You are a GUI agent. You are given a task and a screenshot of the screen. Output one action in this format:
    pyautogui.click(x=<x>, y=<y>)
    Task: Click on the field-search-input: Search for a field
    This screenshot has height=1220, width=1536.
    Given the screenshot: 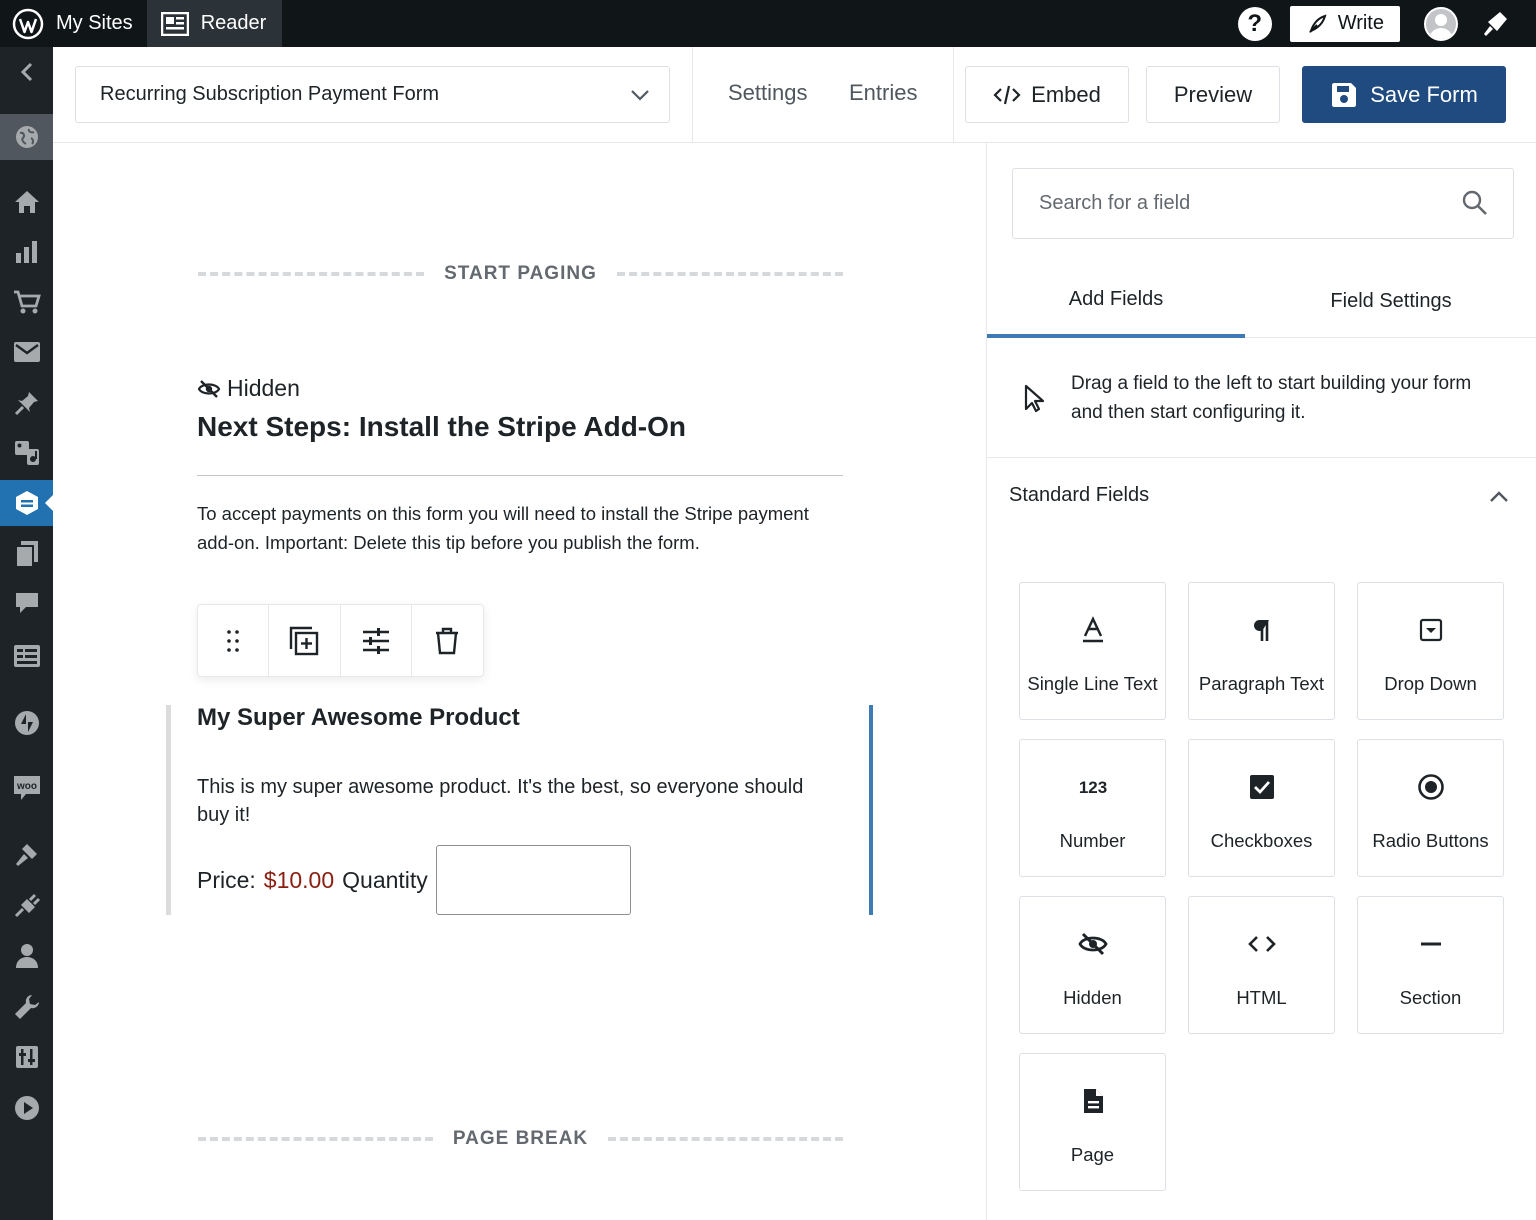 What is the action you would take?
    pyautogui.click(x=1263, y=203)
    